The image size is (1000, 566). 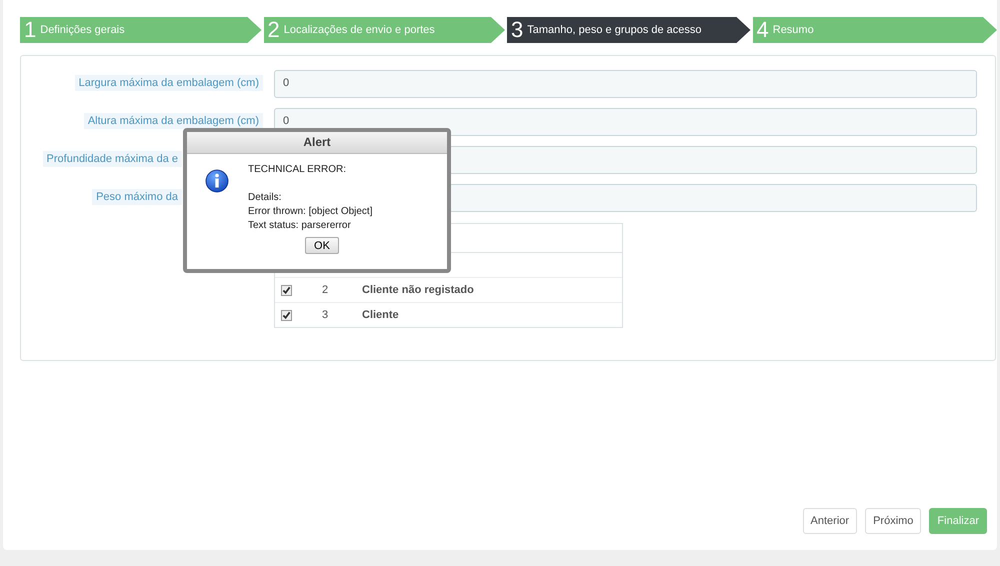 I want to click on dialog-message: TECHNICAL ERROR:, so click(x=297, y=169).